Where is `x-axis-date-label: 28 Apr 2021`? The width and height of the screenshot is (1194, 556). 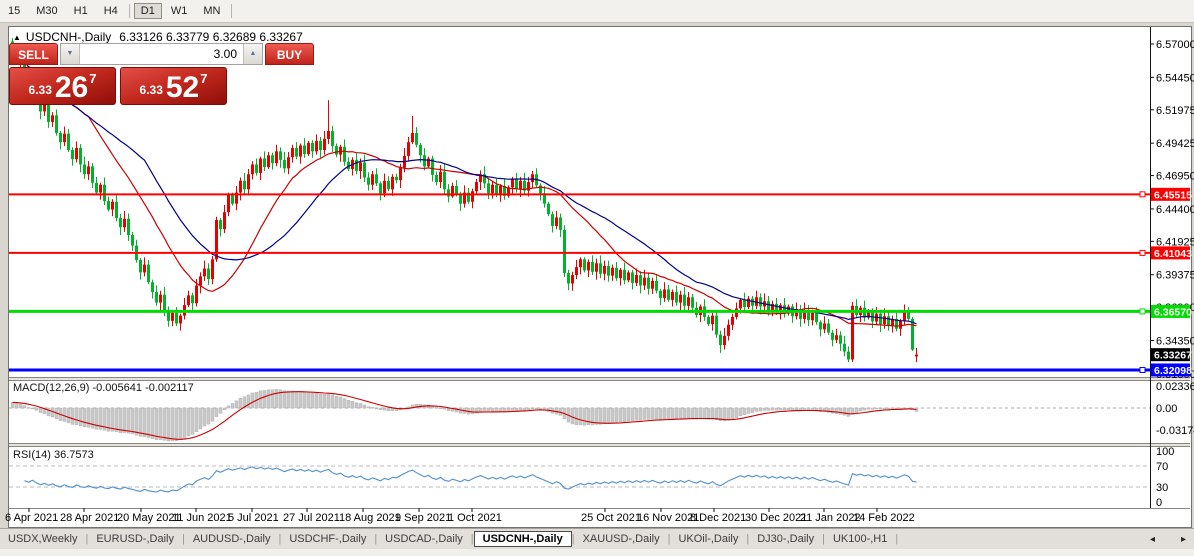 x-axis-date-label: 28 Apr 2021 is located at coordinates (89, 518).